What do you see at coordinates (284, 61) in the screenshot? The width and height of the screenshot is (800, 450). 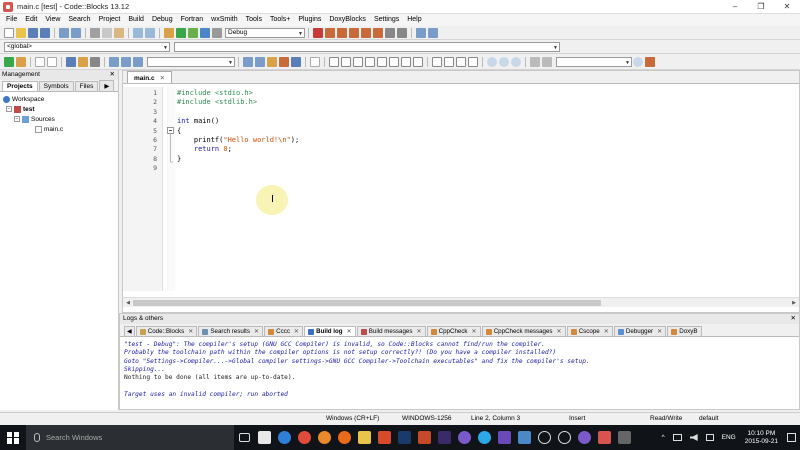 I see `marker-icon` at bounding box center [284, 61].